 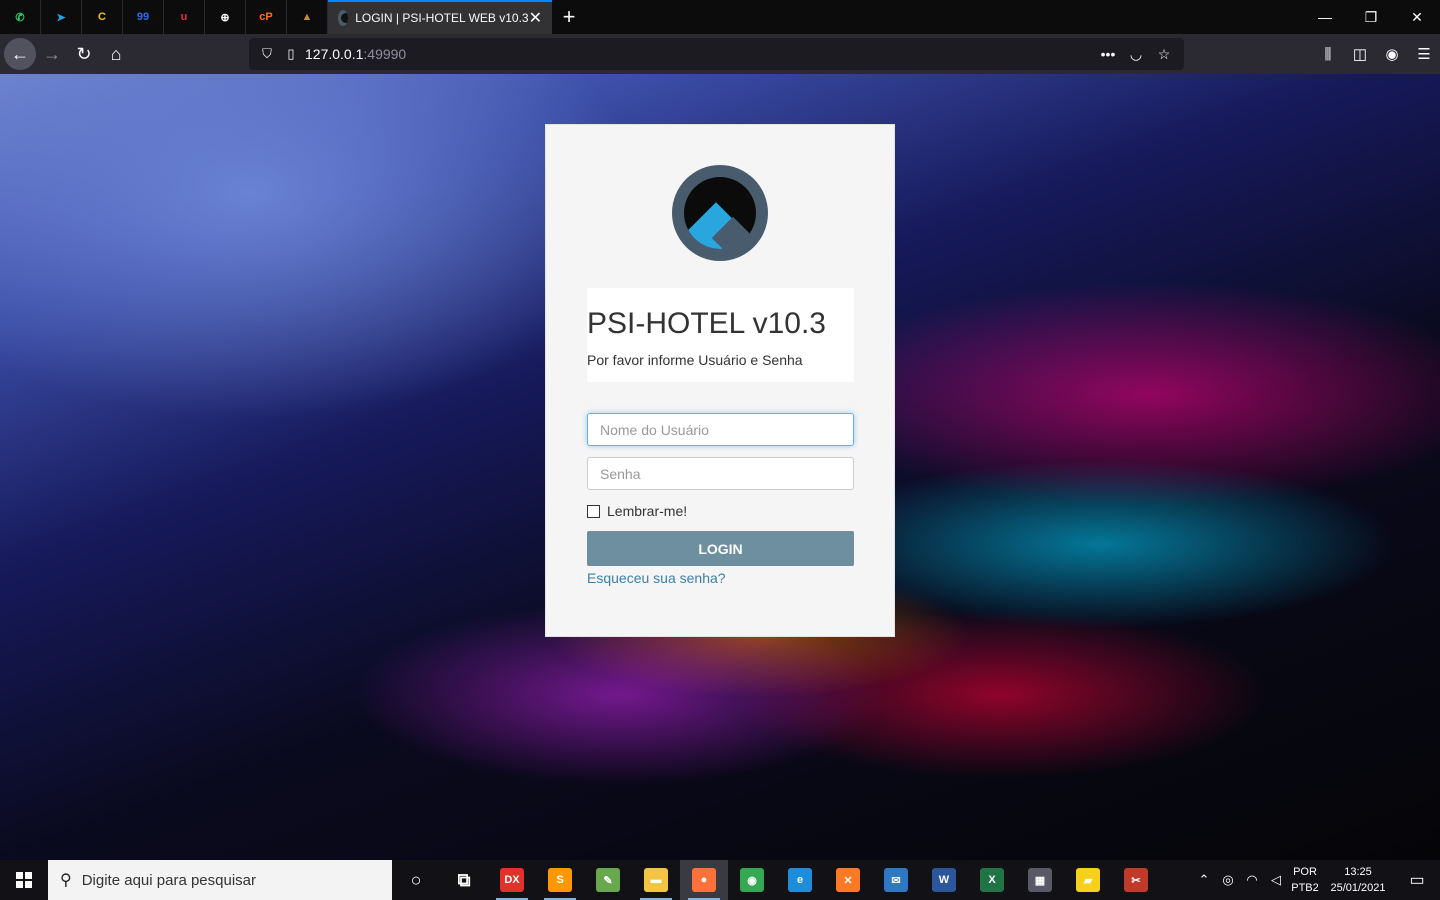 I want to click on app-title: PSI-HOTEL v10.3, so click(x=706, y=323).